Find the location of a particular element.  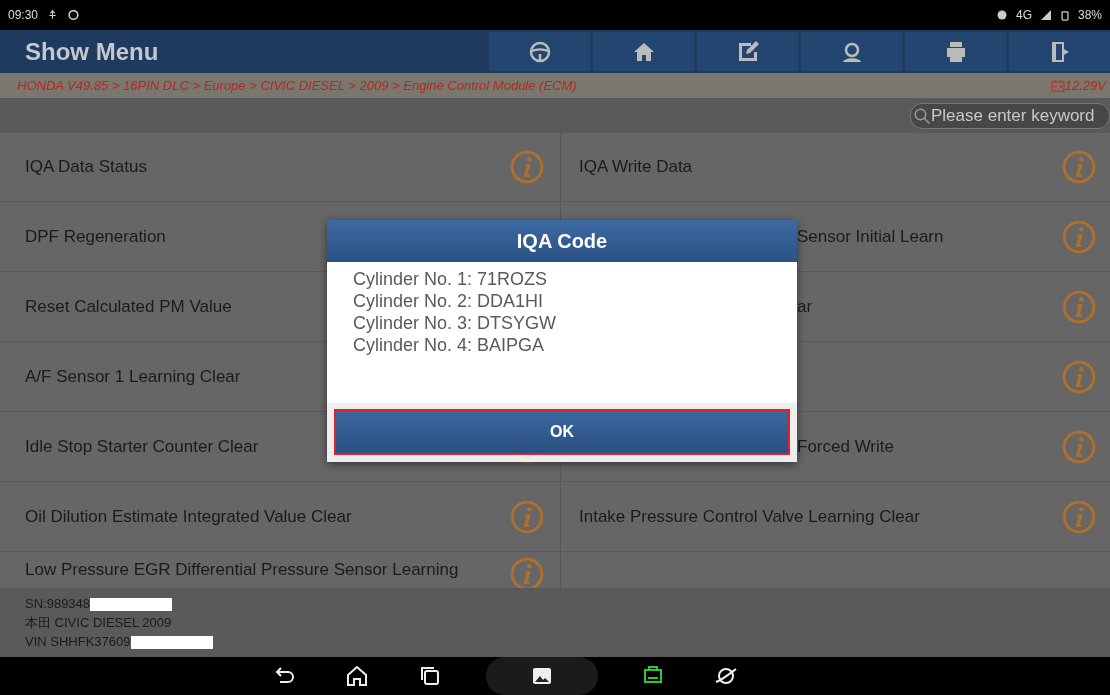

menu-item-label: IQA Write Data is located at coordinates (636, 167).